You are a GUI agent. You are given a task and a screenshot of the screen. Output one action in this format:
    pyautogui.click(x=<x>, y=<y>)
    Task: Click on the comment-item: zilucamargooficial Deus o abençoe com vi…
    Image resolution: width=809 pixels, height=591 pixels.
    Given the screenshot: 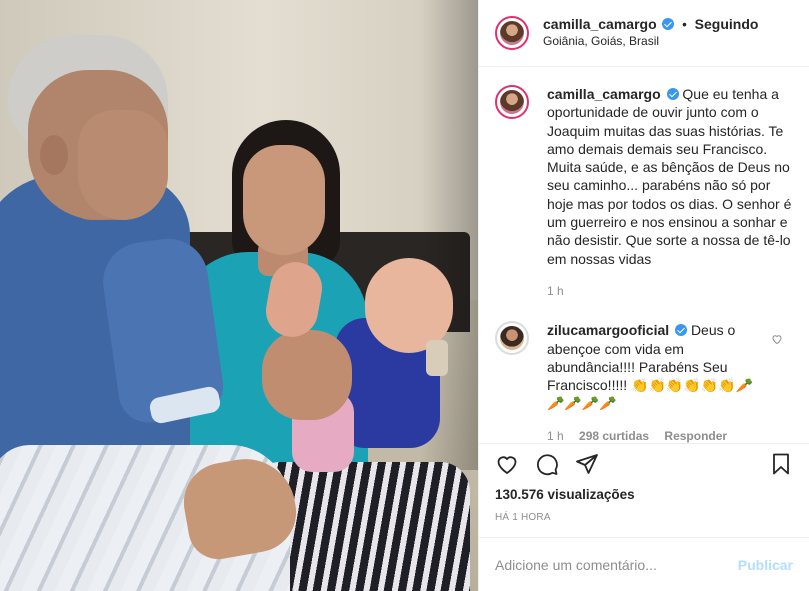 What is the action you would take?
    pyautogui.click(x=644, y=382)
    